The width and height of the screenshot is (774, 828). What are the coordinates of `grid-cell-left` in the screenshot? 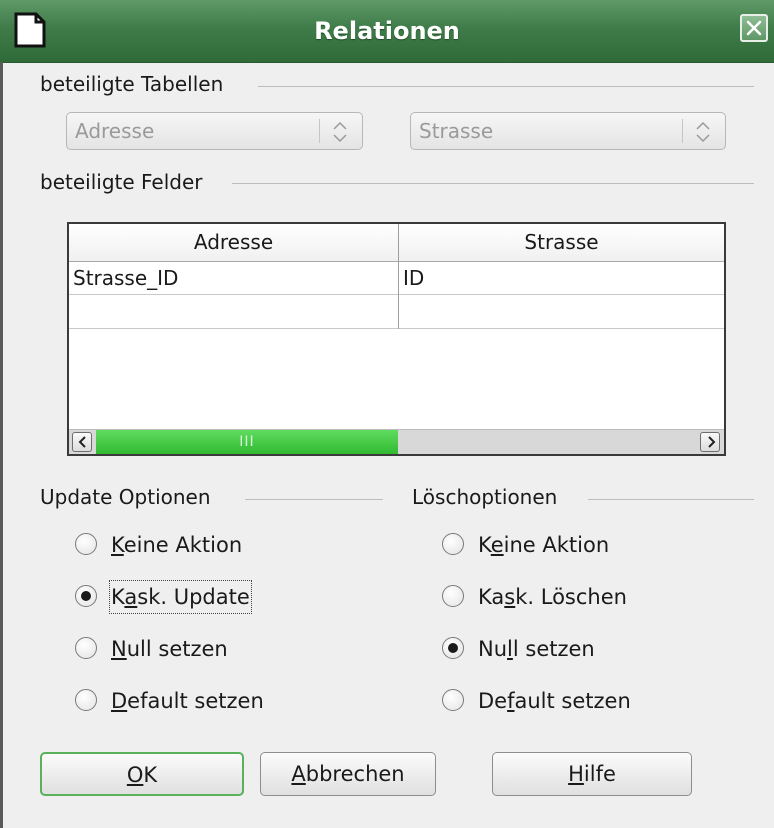 It's located at (233, 312).